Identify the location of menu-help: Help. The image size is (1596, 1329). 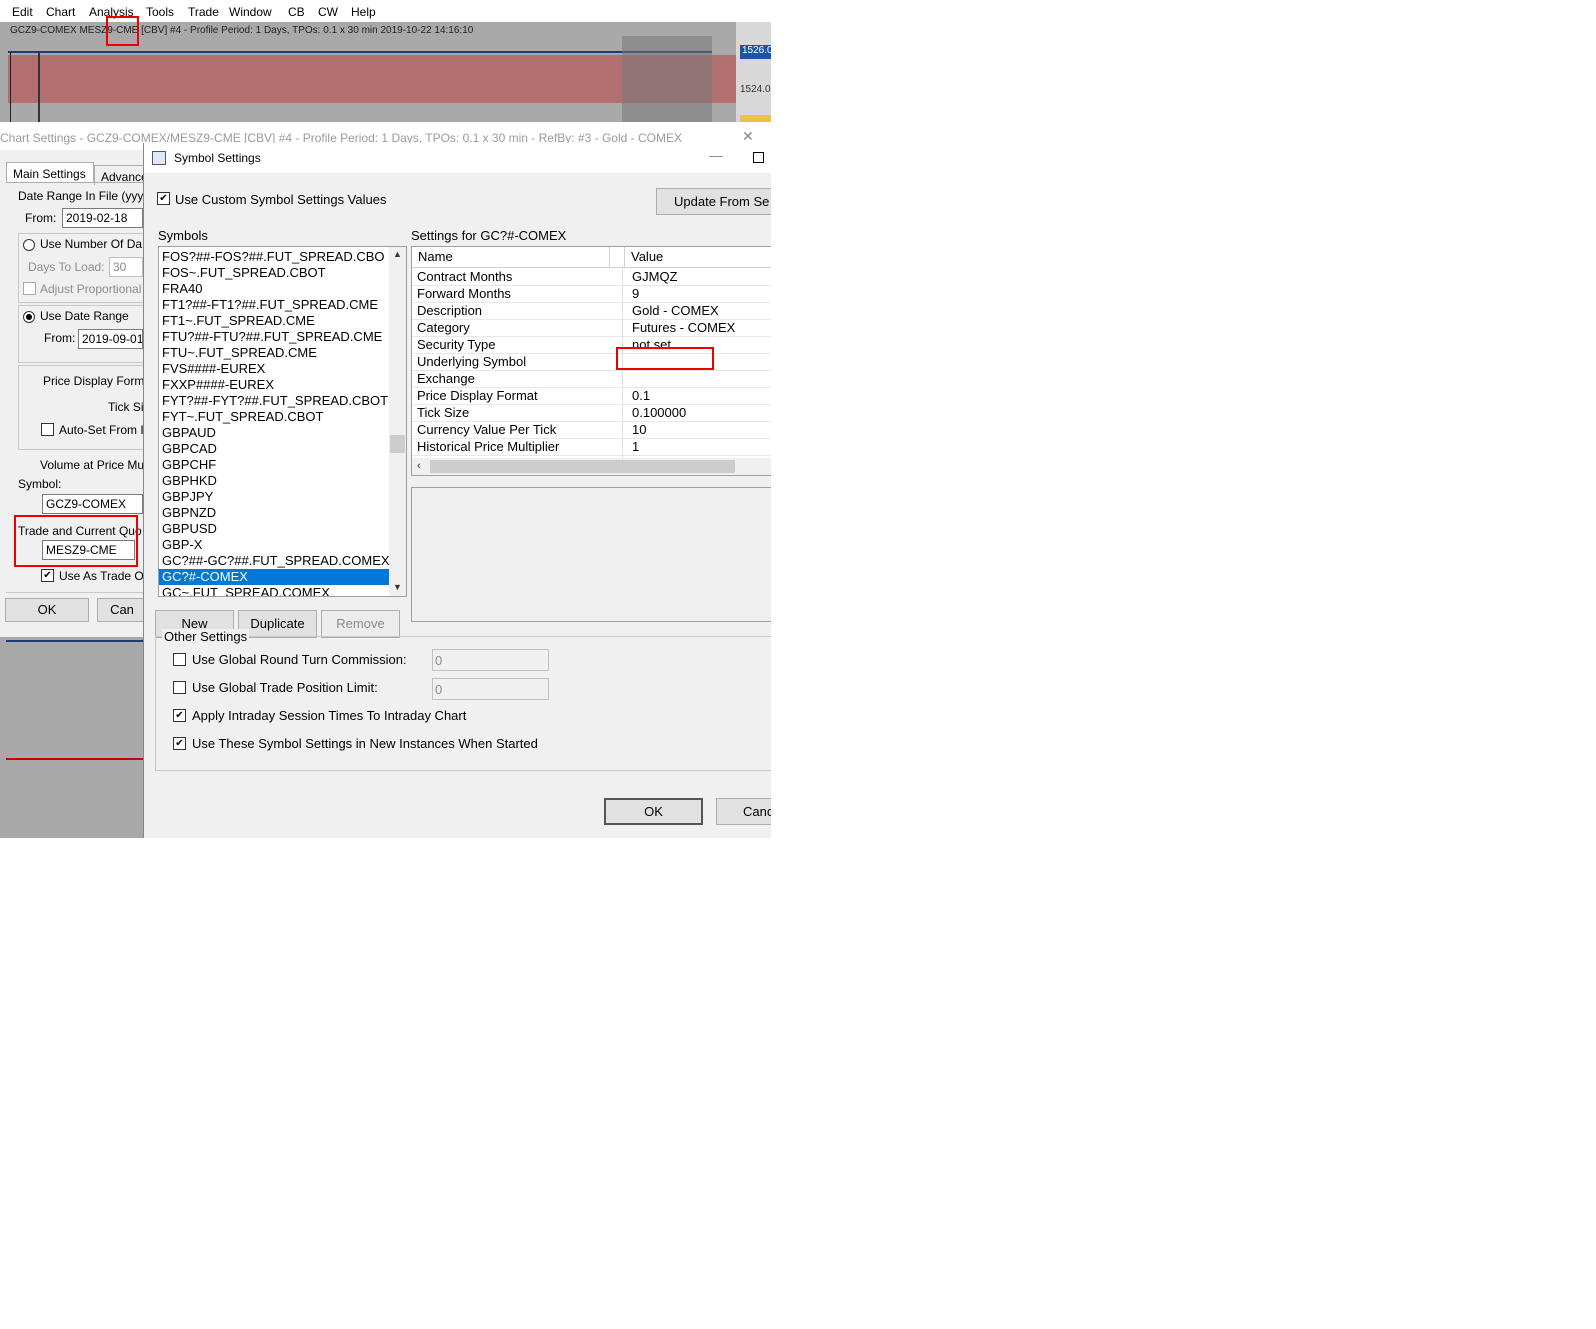
(363, 12).